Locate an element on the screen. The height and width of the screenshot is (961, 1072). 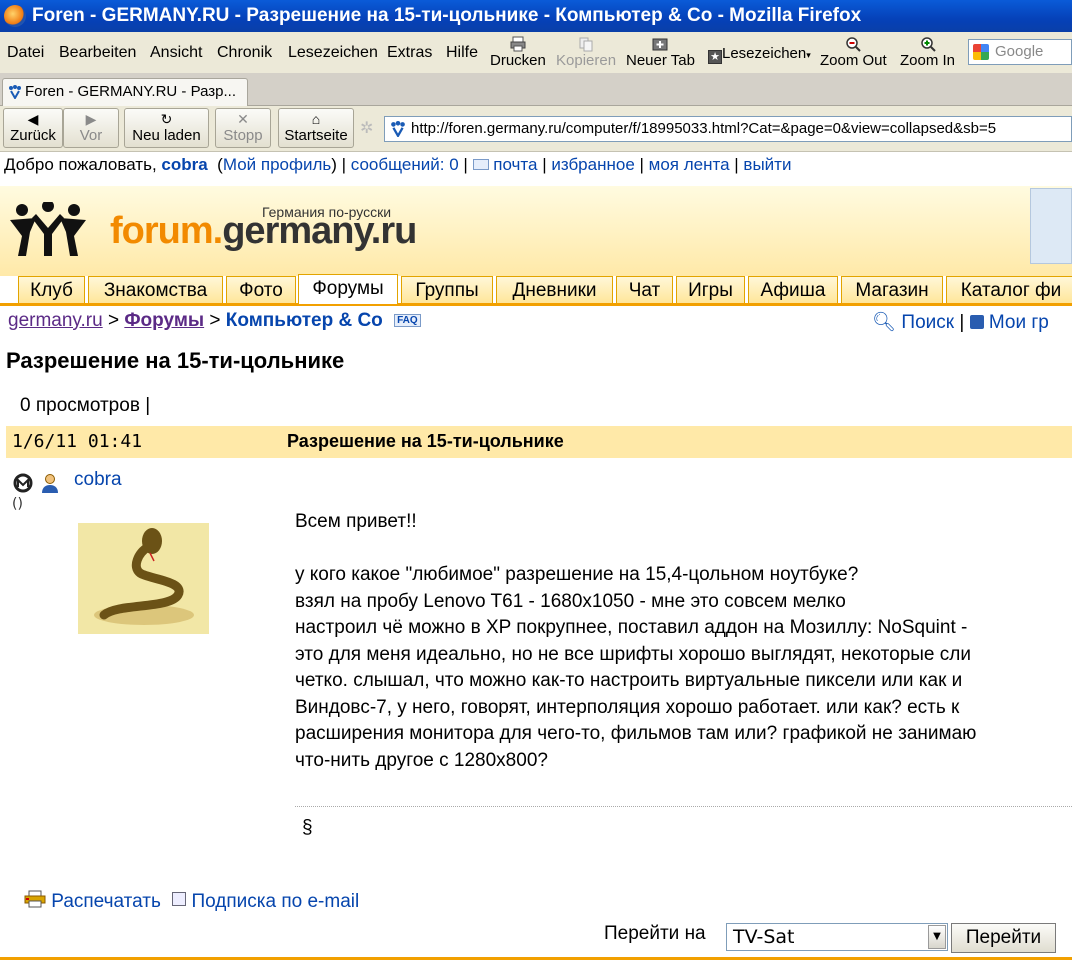
menu-bearbeiten: Bearbeiten is located at coordinates (97, 53).